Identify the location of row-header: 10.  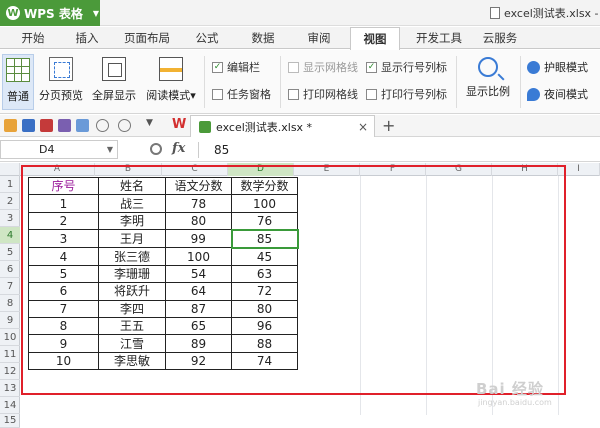
(10, 337).